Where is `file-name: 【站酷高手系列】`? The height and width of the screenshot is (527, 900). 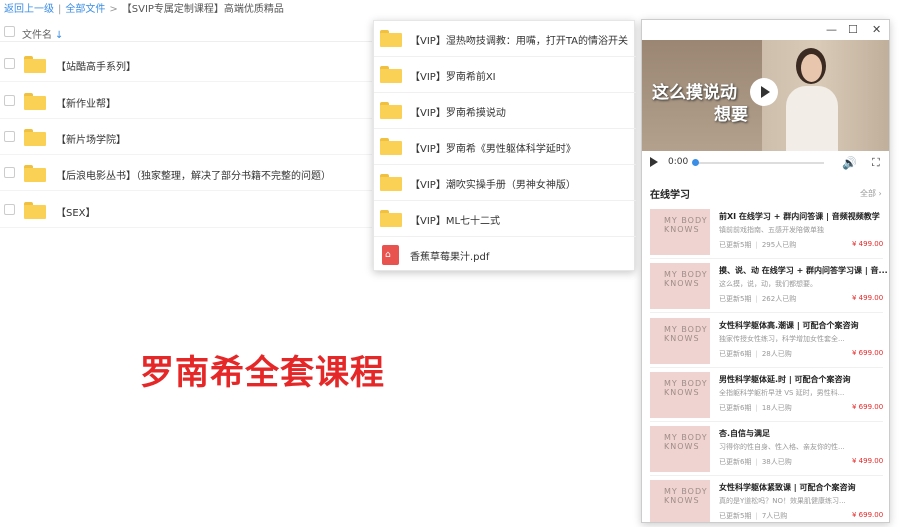 file-name: 【站酷高手系列】 is located at coordinates (96, 65).